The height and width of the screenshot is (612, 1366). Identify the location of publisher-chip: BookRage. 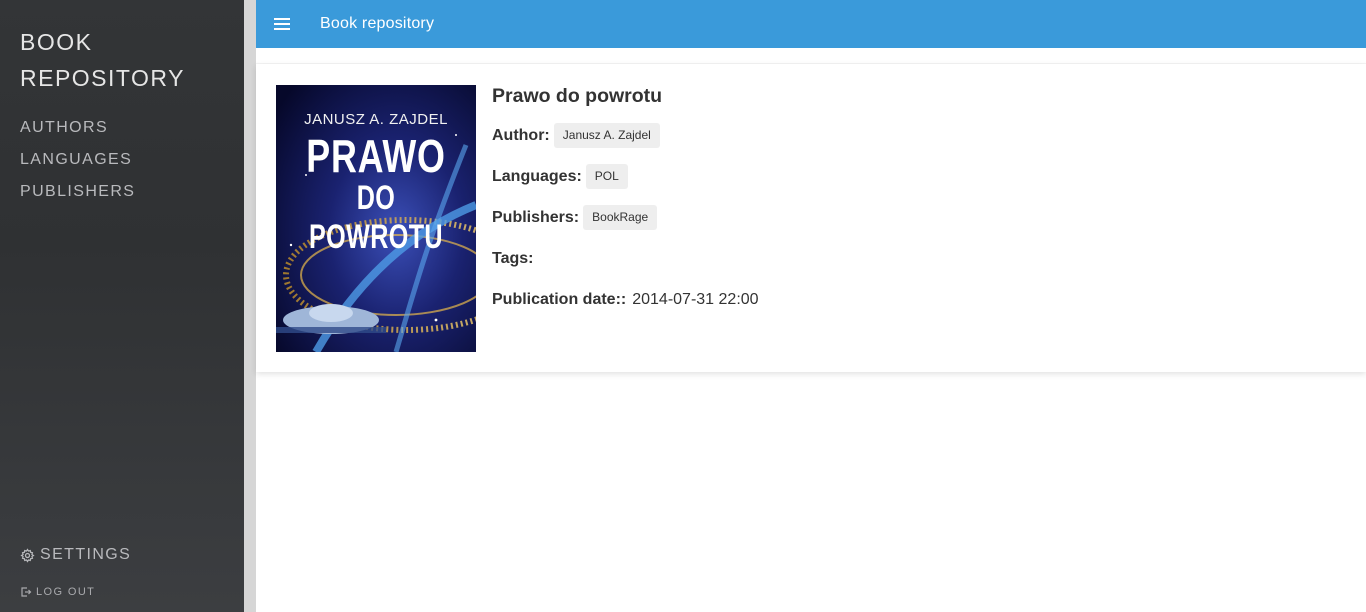
(620, 217).